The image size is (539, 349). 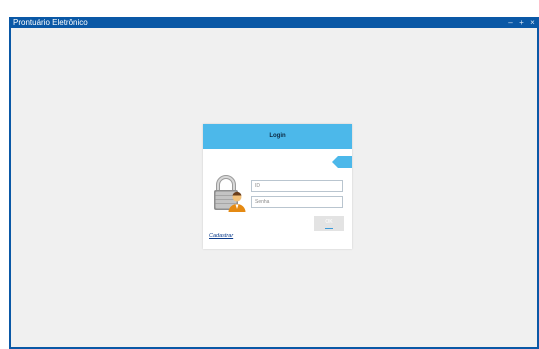 What do you see at coordinates (342, 162) in the screenshot?
I see `back-arrow-icon` at bounding box center [342, 162].